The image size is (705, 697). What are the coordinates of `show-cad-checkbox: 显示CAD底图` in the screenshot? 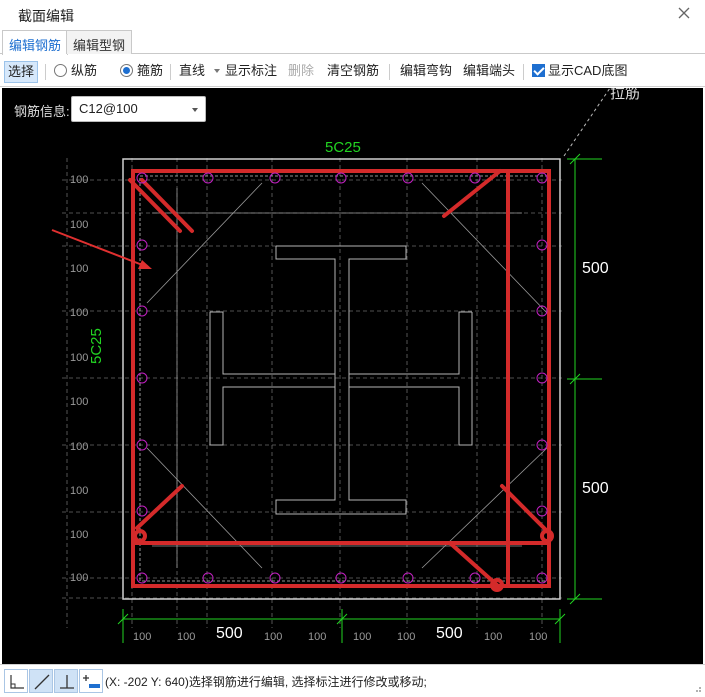 It's located at (579, 72).